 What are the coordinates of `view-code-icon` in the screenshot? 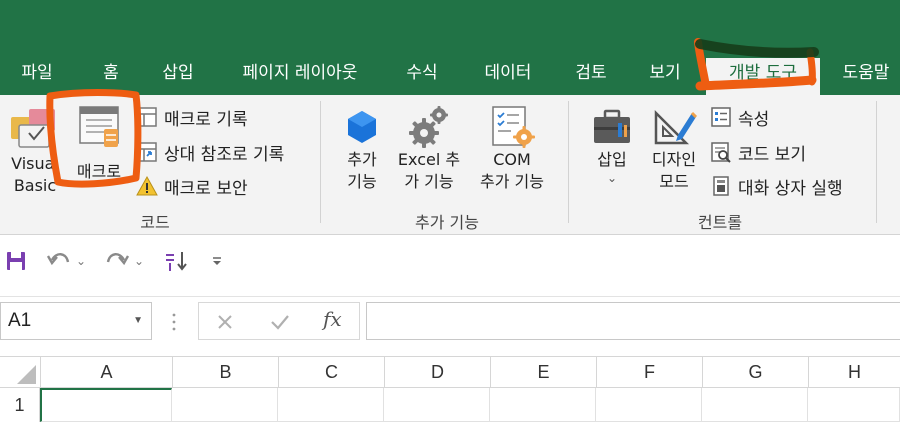 It's located at (721, 152).